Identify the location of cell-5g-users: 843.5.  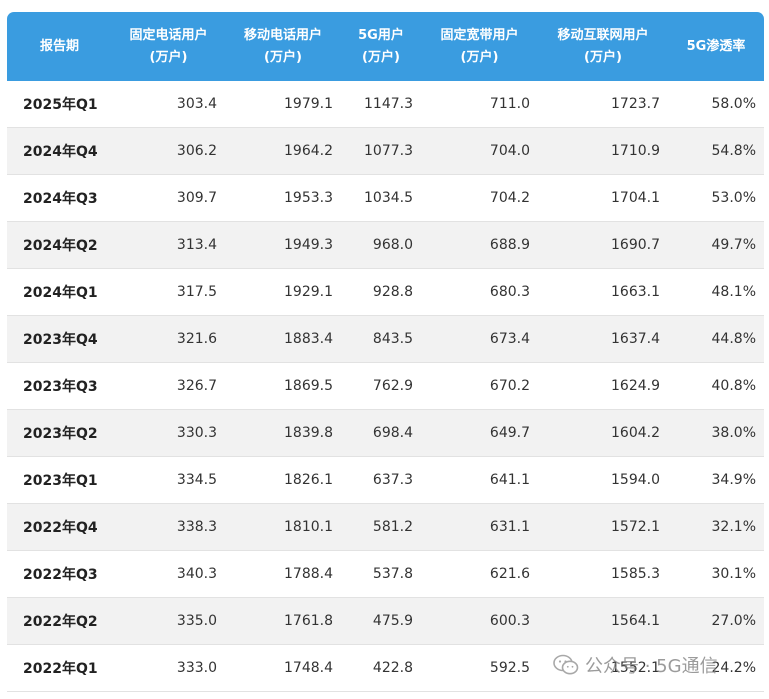
(381, 339).